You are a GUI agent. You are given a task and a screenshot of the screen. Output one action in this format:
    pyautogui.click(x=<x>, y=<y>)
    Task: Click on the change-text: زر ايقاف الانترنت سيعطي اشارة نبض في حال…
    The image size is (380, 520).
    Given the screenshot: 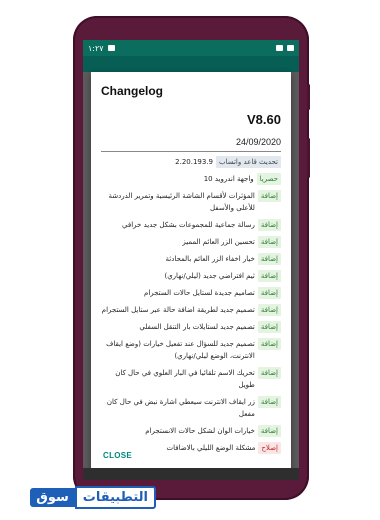 What is the action you would take?
    pyautogui.click(x=180, y=408)
    